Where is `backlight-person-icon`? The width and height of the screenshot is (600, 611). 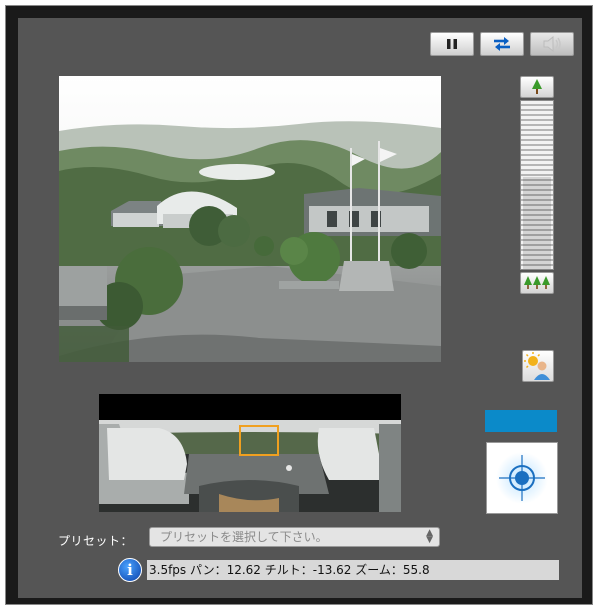
backlight-person-icon is located at coordinates (537, 366).